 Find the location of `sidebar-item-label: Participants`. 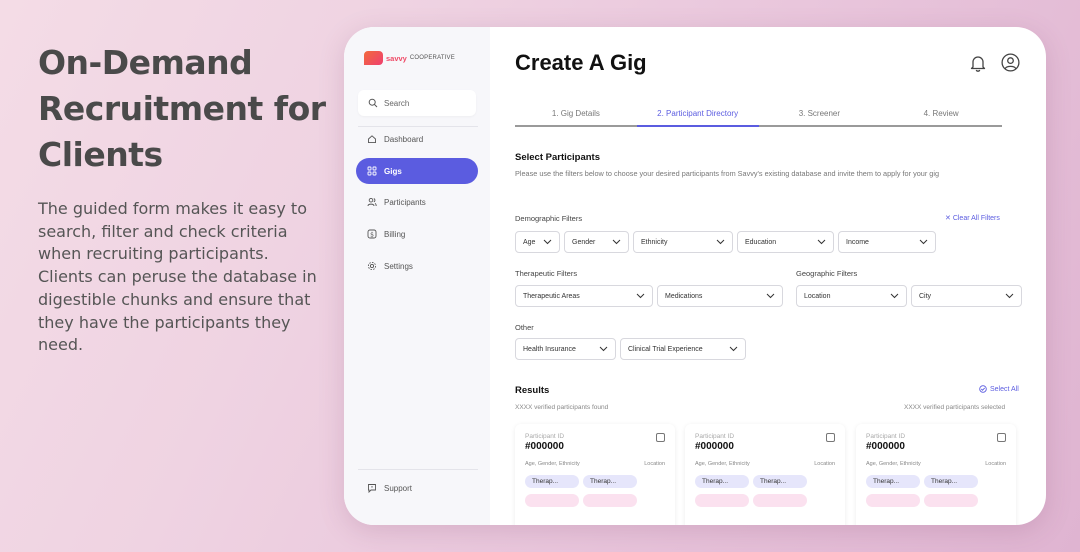

sidebar-item-label: Participants is located at coordinates (405, 202).